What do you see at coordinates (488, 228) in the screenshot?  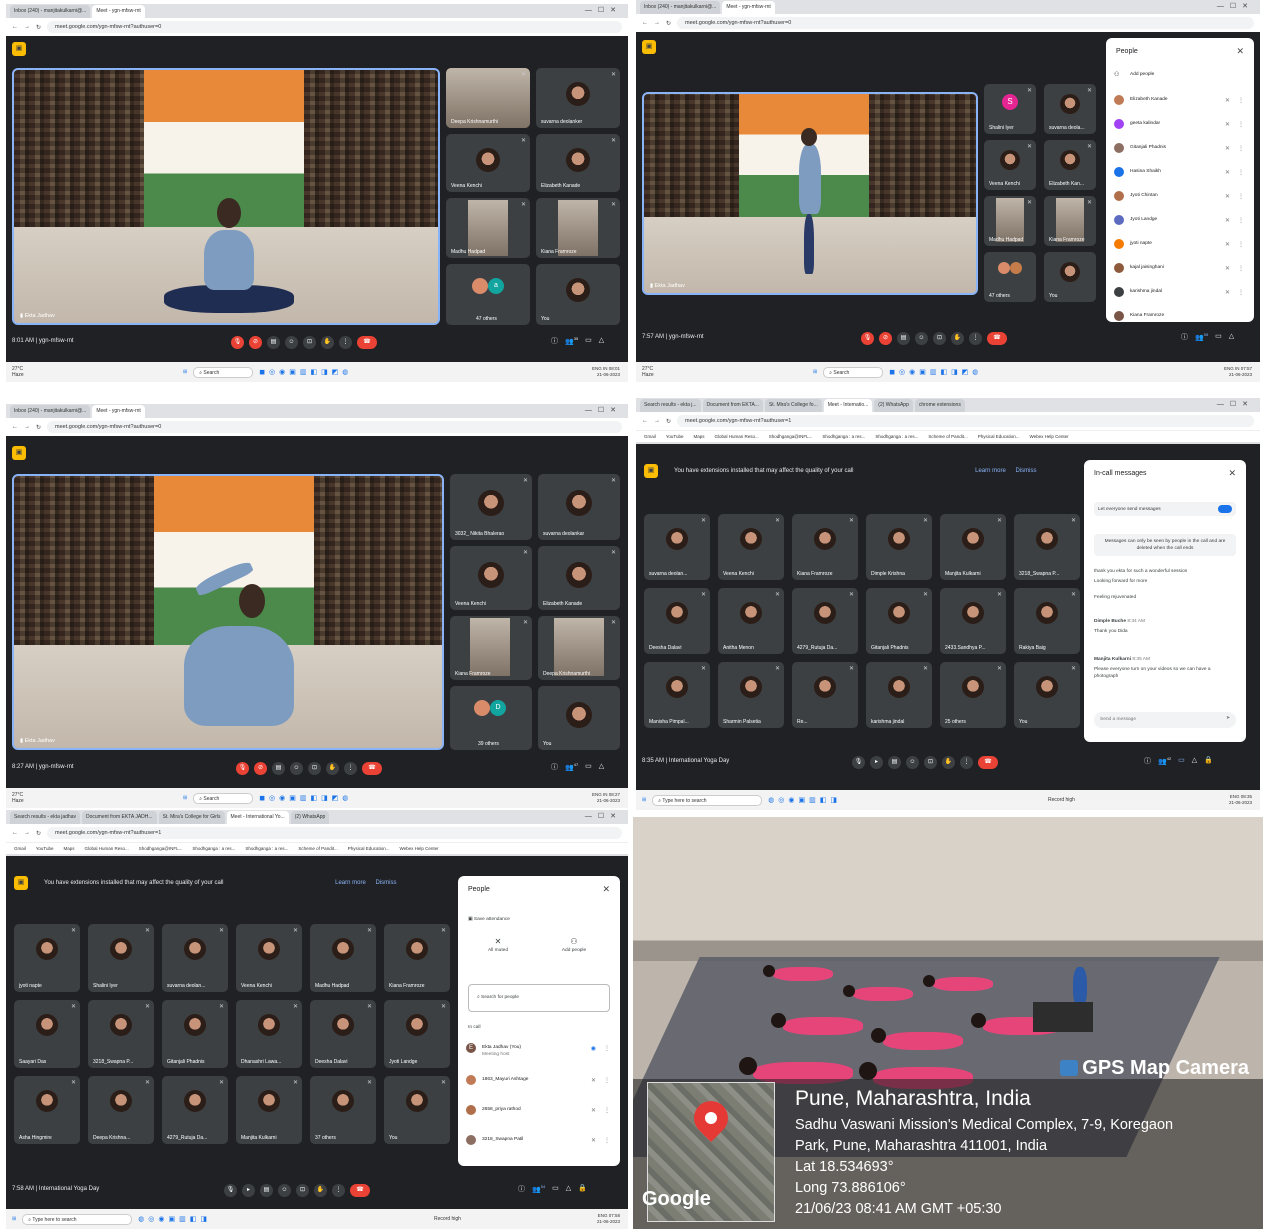 I see `participant-tile: ✕ Madhu Hadpad` at bounding box center [488, 228].